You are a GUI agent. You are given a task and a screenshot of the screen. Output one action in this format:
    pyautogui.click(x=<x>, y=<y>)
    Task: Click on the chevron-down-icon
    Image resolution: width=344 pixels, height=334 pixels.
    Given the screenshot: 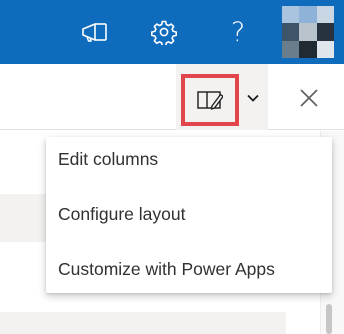 What is the action you would take?
    pyautogui.click(x=253, y=98)
    